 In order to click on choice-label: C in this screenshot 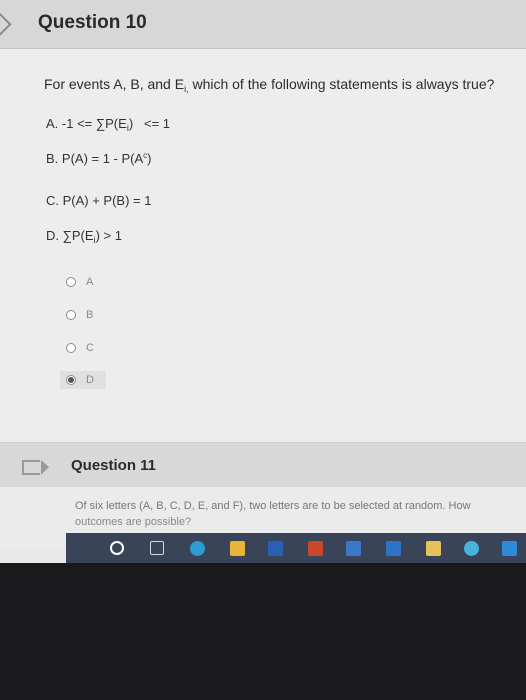, I will do `click(90, 348)`.